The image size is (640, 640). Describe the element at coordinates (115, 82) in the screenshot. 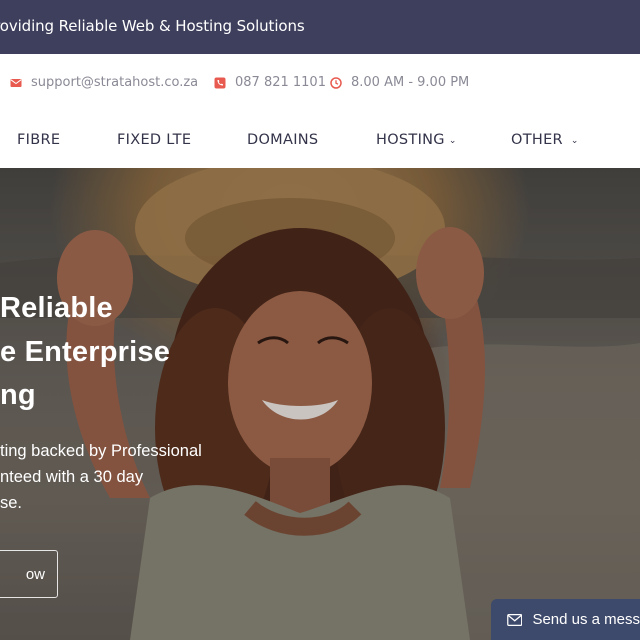

I see `contact-email-text: support@stratahost.co.za` at that location.